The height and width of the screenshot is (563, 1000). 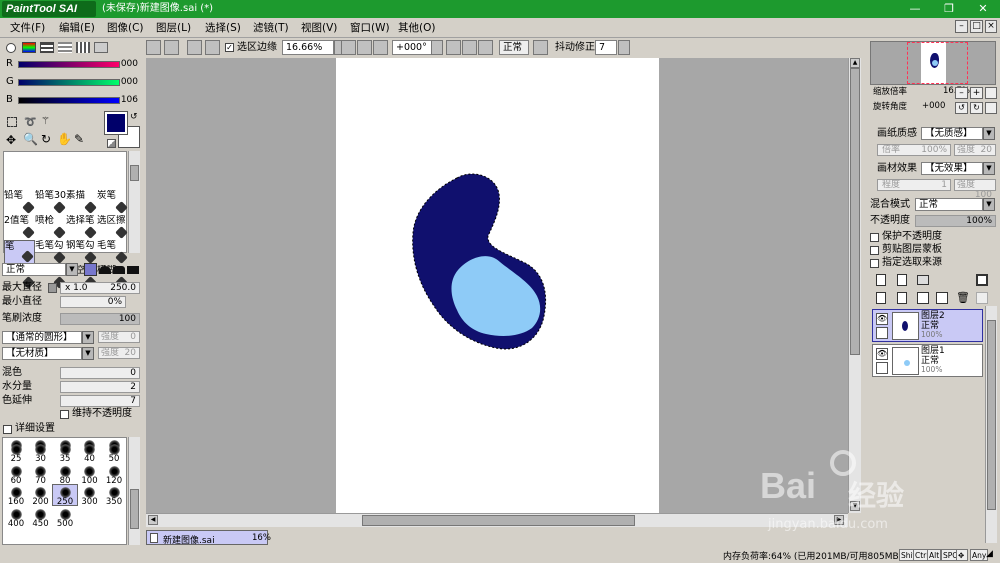 What do you see at coordinates (416, 28) in the screenshot?
I see `menu-other: 其他(O)` at bounding box center [416, 28].